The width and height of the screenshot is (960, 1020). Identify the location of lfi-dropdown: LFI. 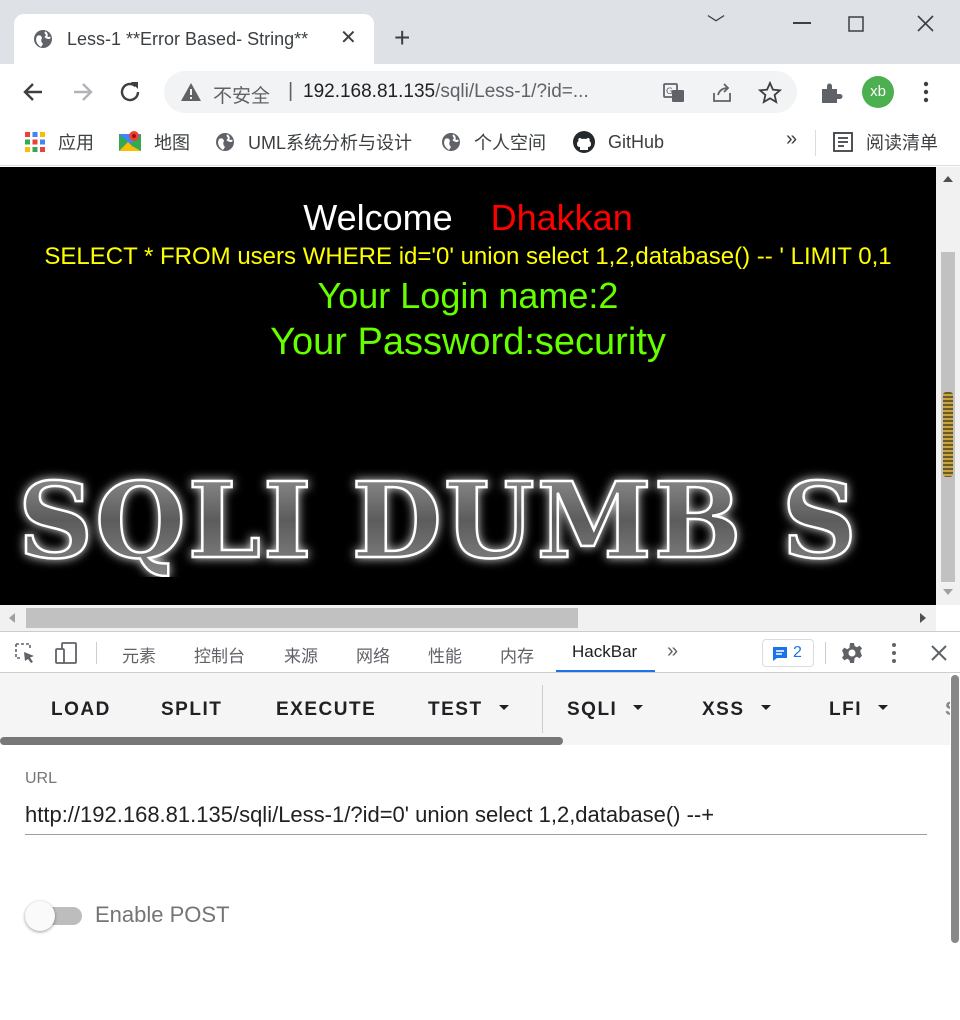
(858, 710).